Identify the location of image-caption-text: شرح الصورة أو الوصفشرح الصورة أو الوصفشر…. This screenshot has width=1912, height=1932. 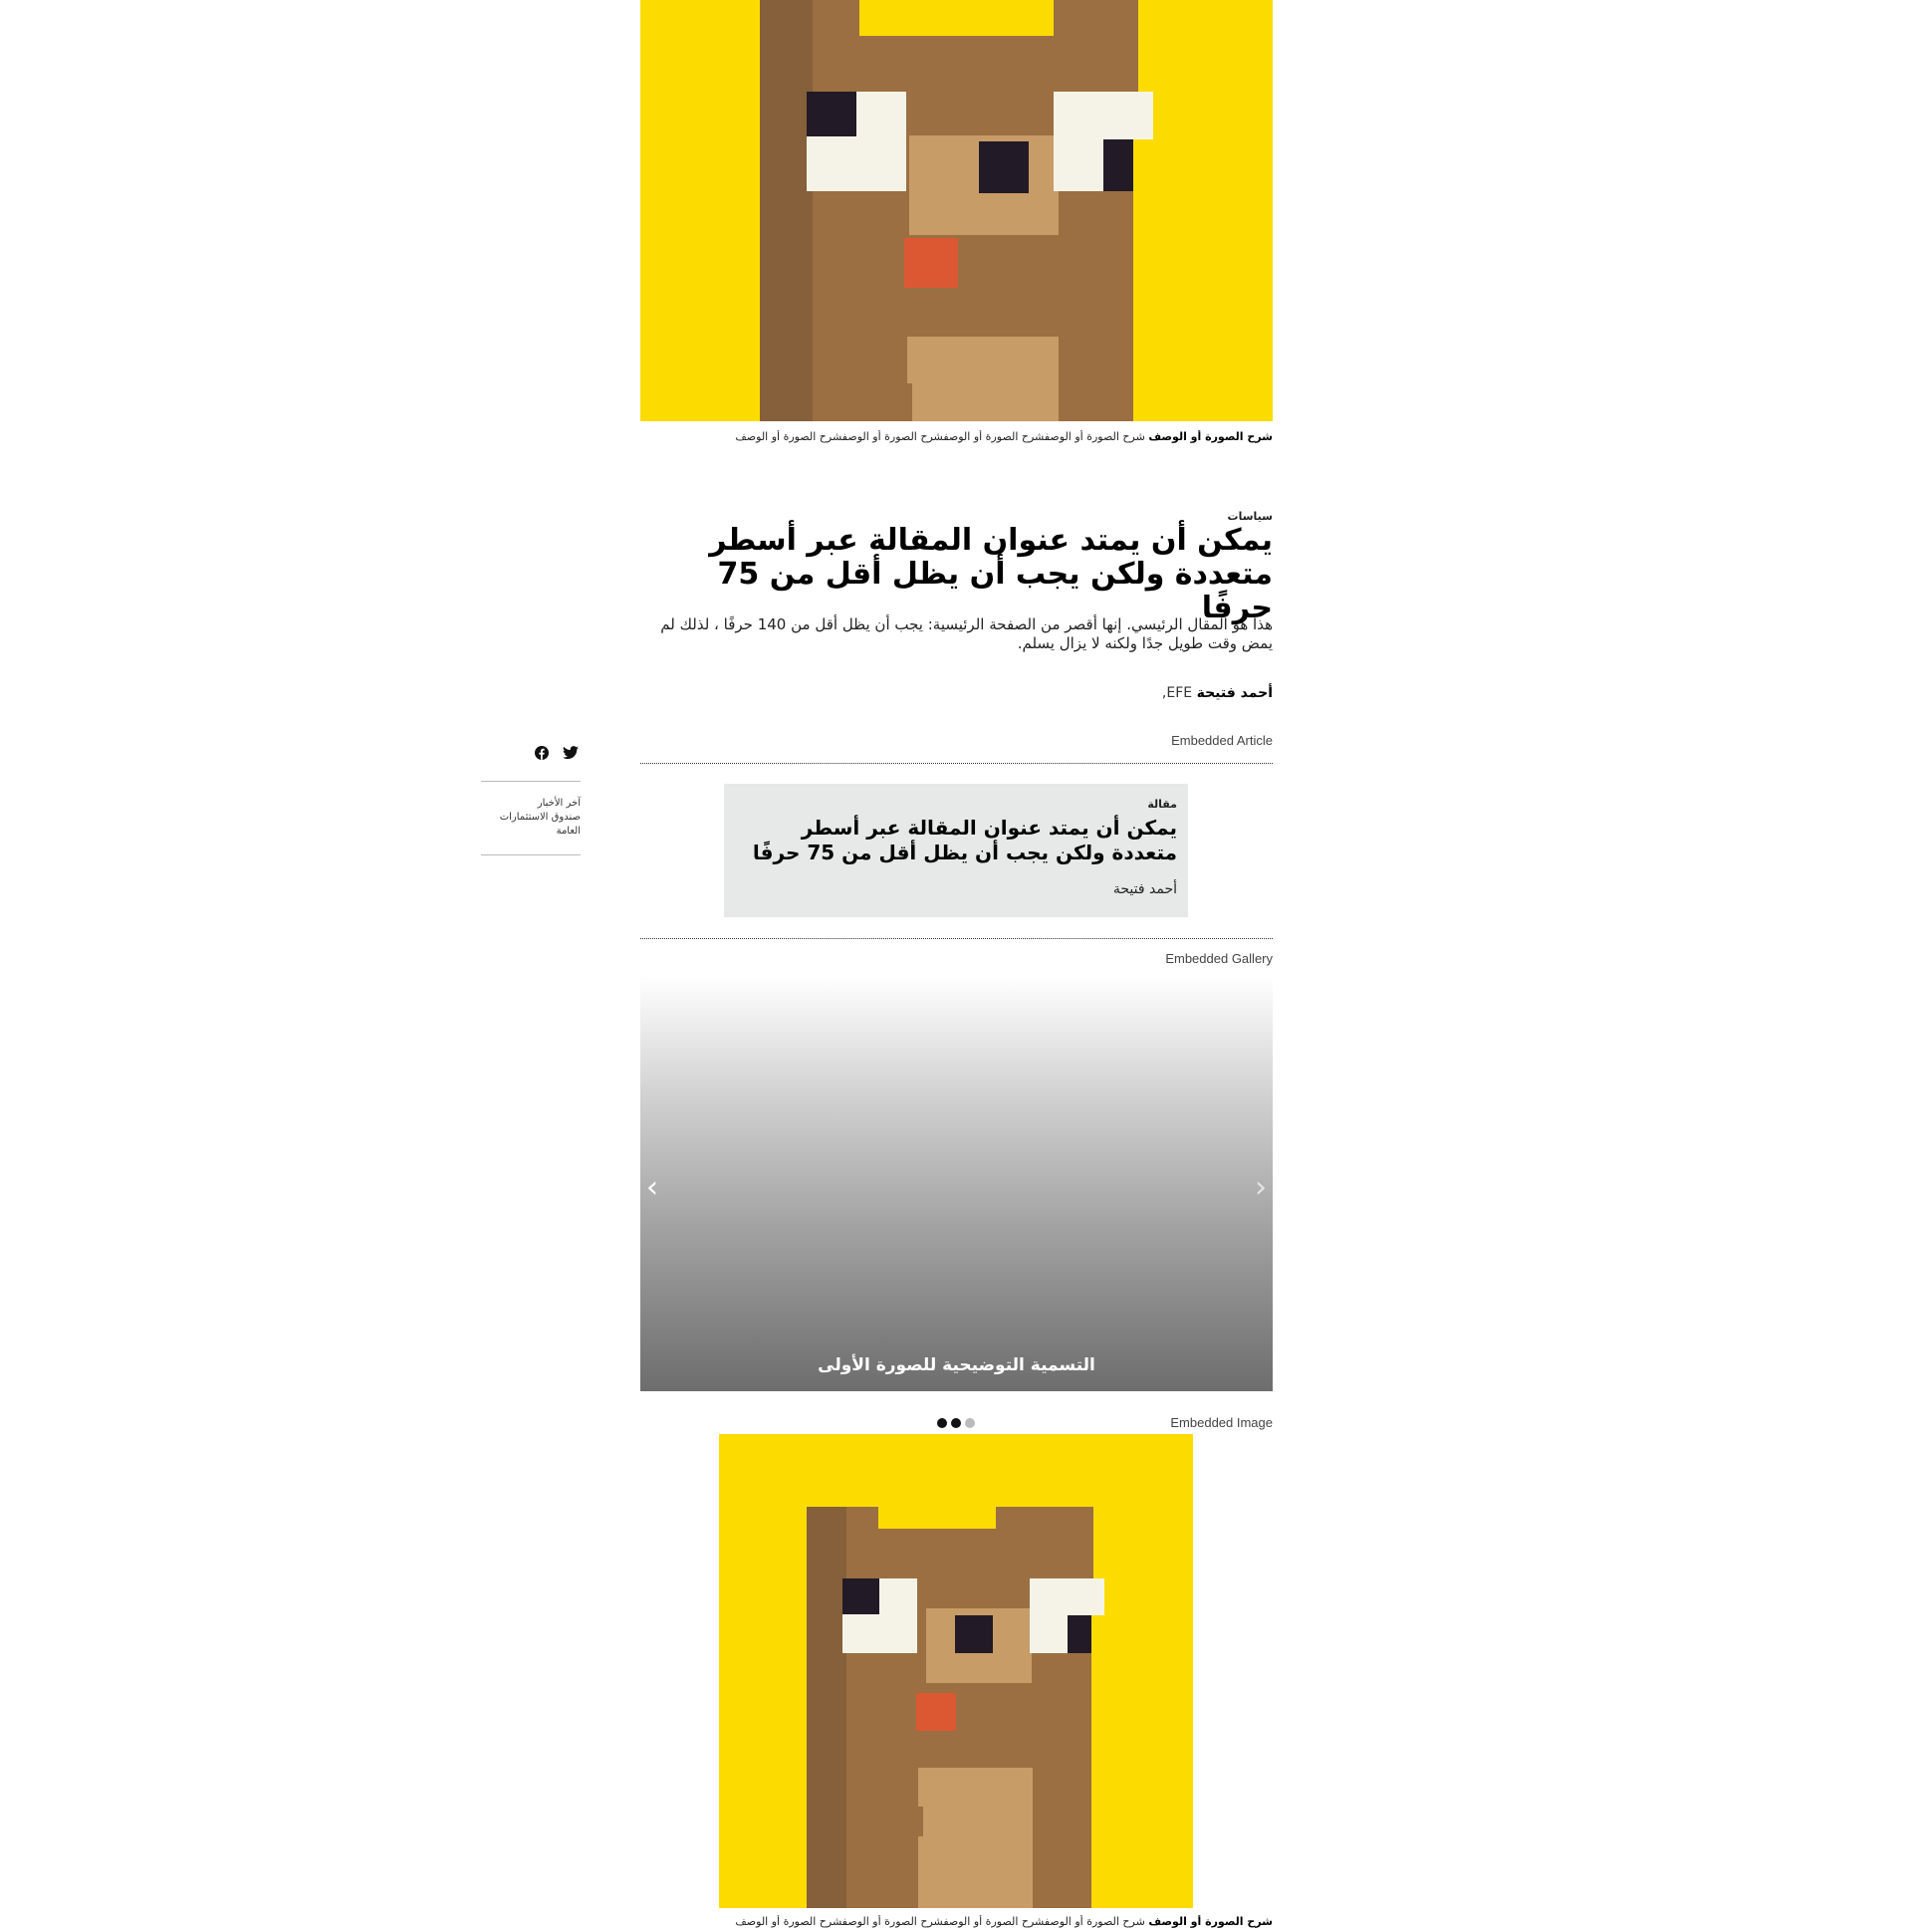
(940, 1921).